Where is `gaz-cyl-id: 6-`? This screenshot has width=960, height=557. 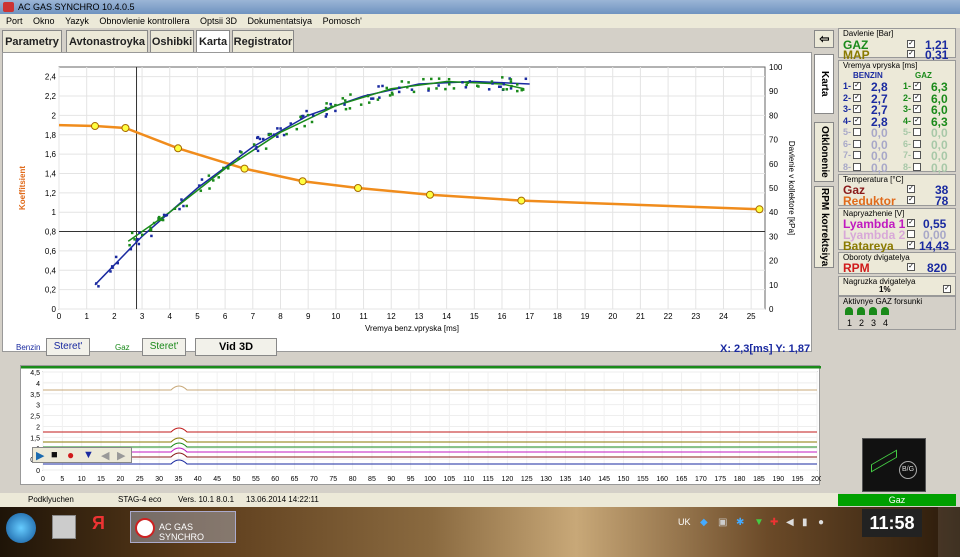
gaz-cyl-id: 6- is located at coordinates (907, 143).